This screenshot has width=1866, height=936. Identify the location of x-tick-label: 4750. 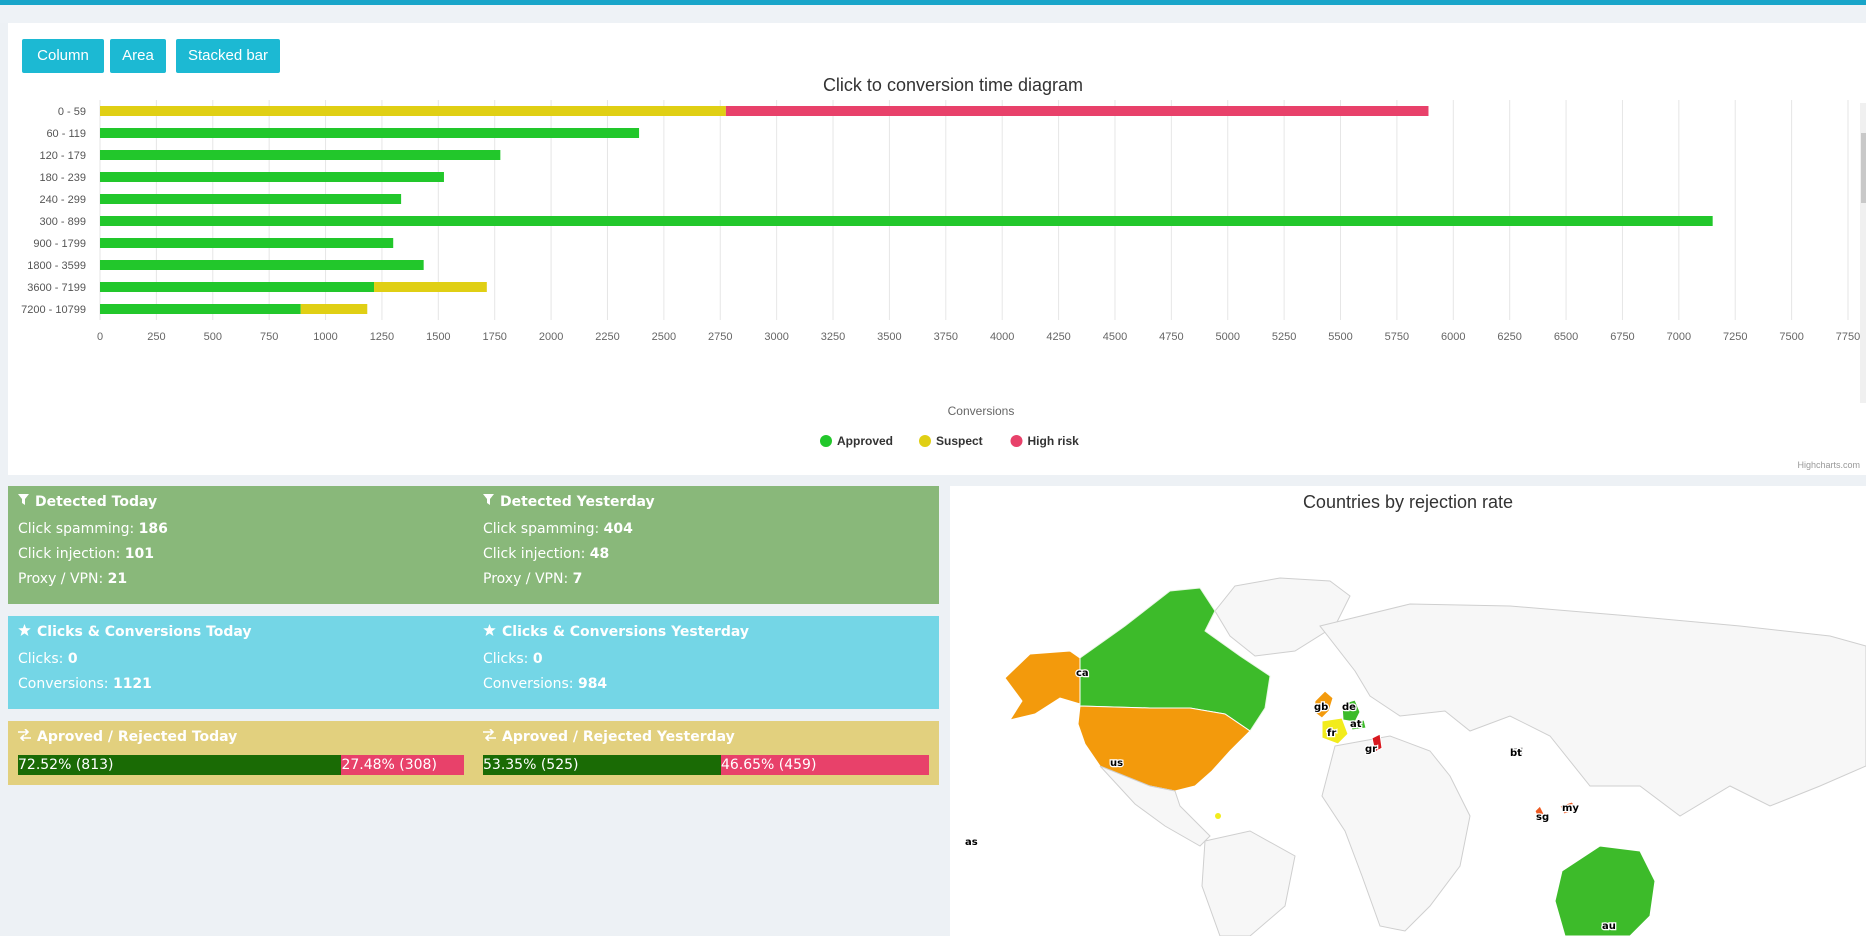
(1171, 337).